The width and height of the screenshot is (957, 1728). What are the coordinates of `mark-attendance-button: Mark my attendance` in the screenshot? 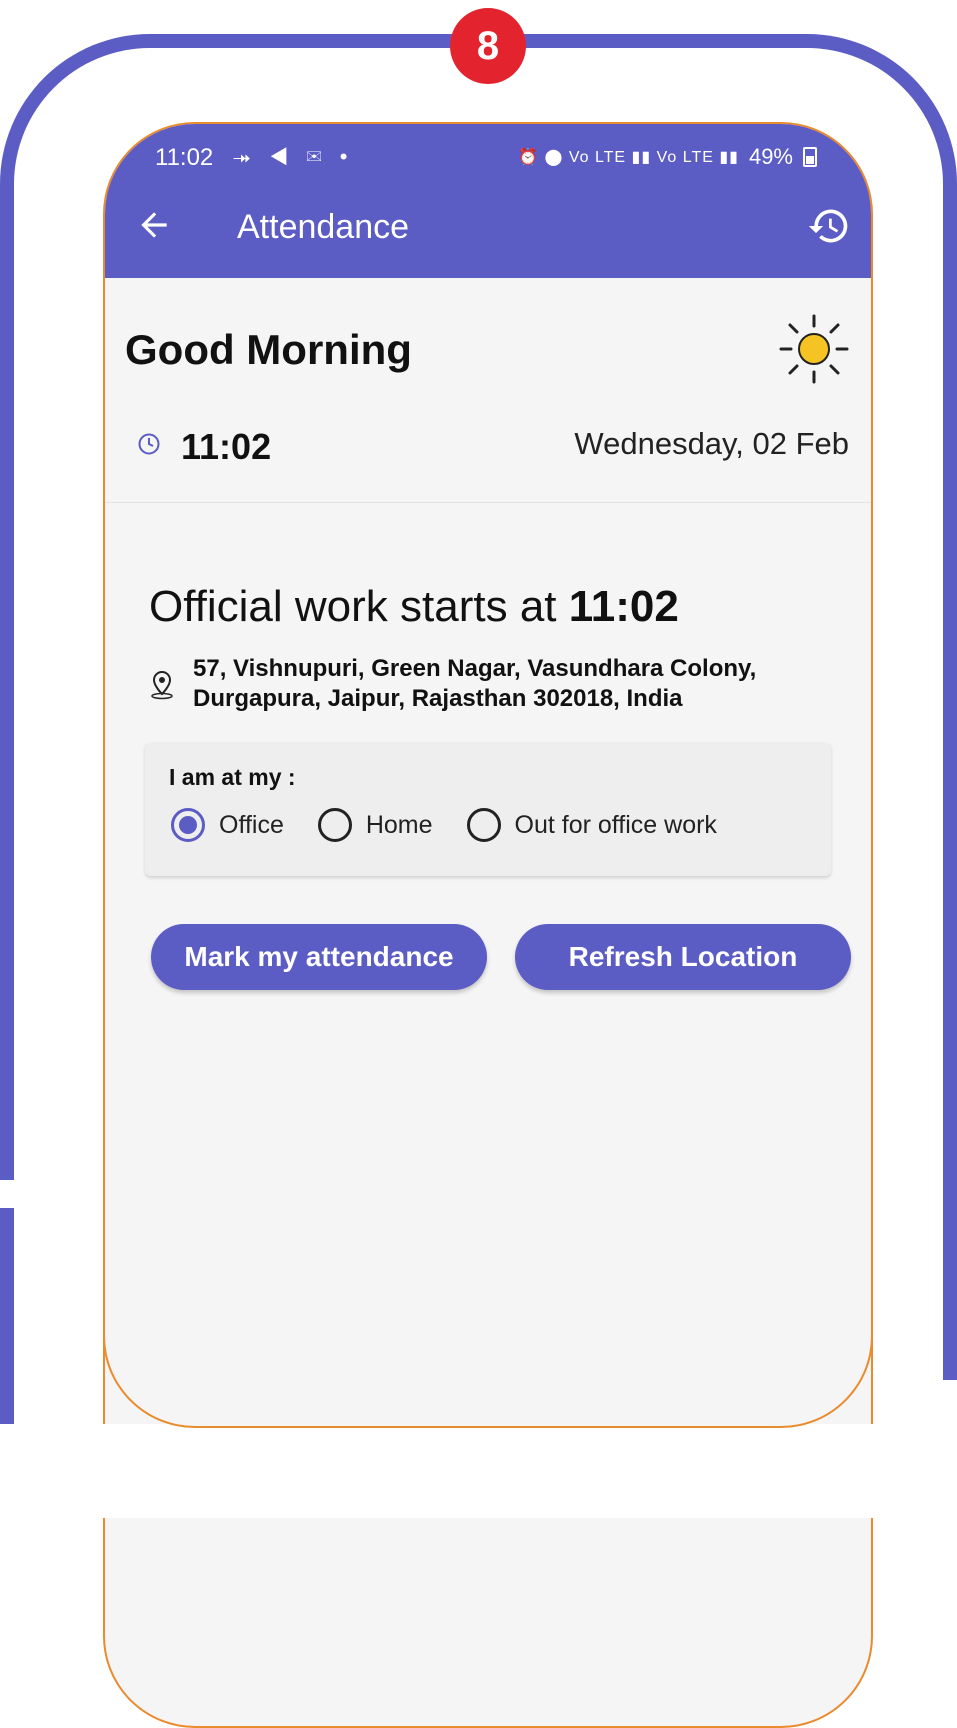 It's located at (319, 957).